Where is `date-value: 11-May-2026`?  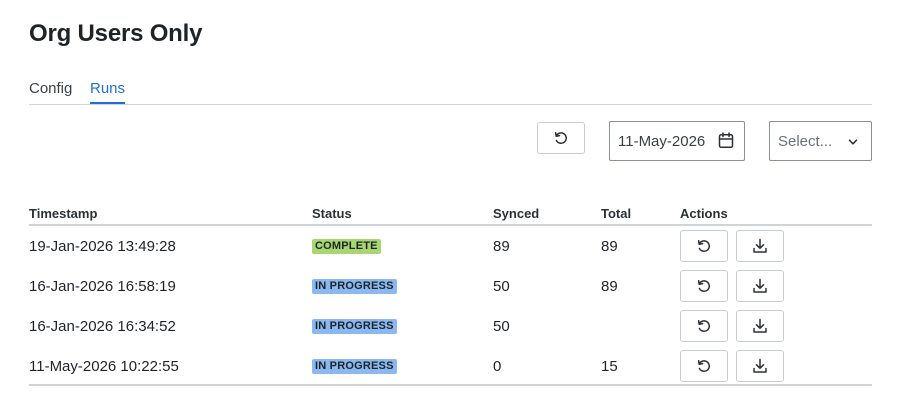 date-value: 11-May-2026 is located at coordinates (662, 141).